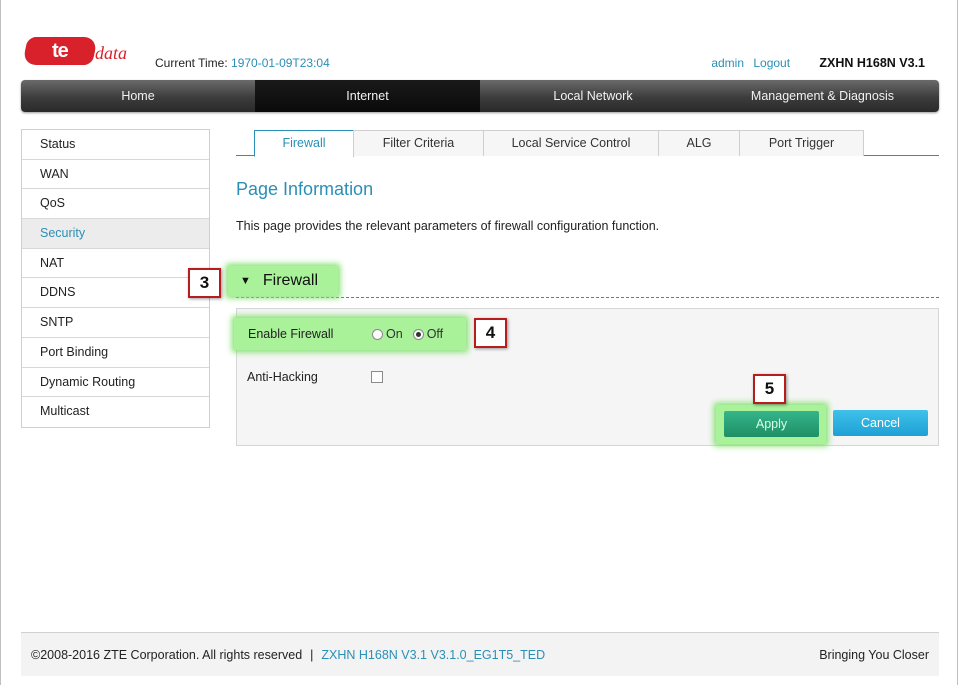 Image resolution: width=960 pixels, height=685 pixels. What do you see at coordinates (111, 53) in the screenshot?
I see `logo-word: data` at bounding box center [111, 53].